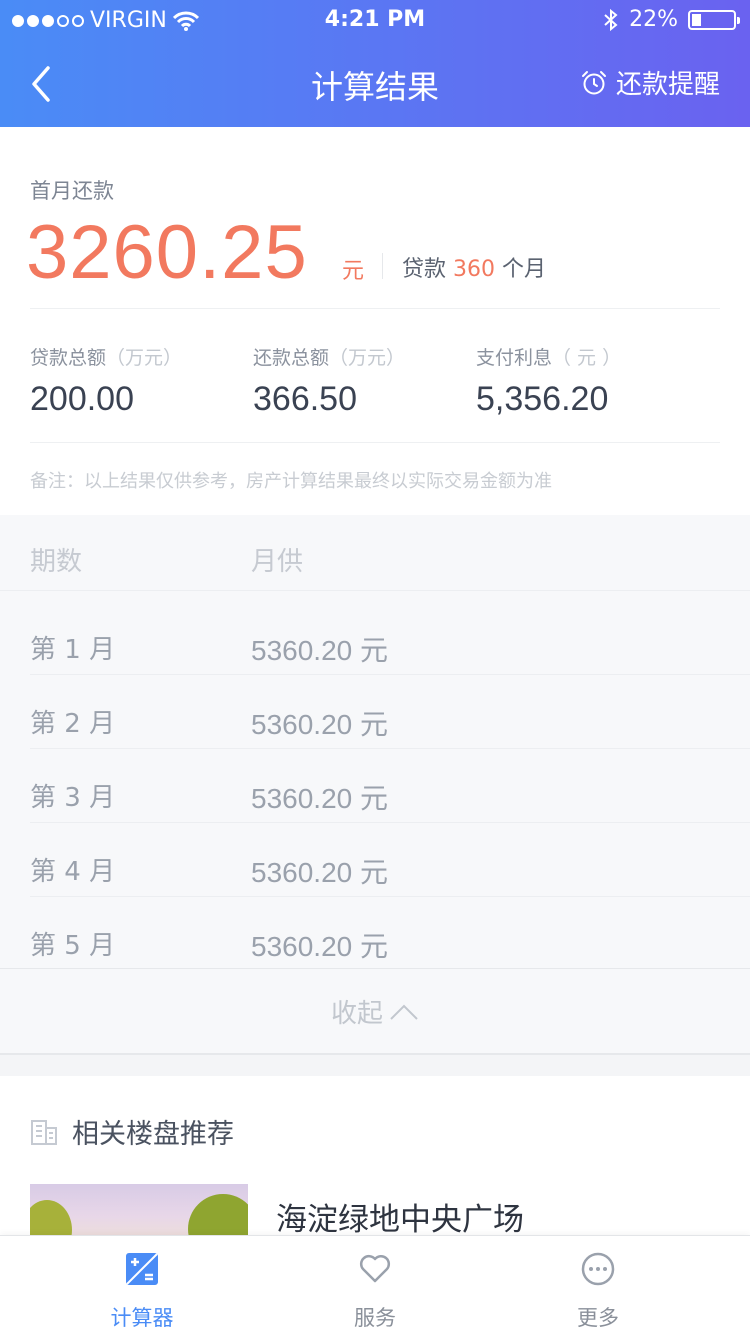  Describe the element at coordinates (44, 1132) in the screenshot. I see `building-icon` at that location.